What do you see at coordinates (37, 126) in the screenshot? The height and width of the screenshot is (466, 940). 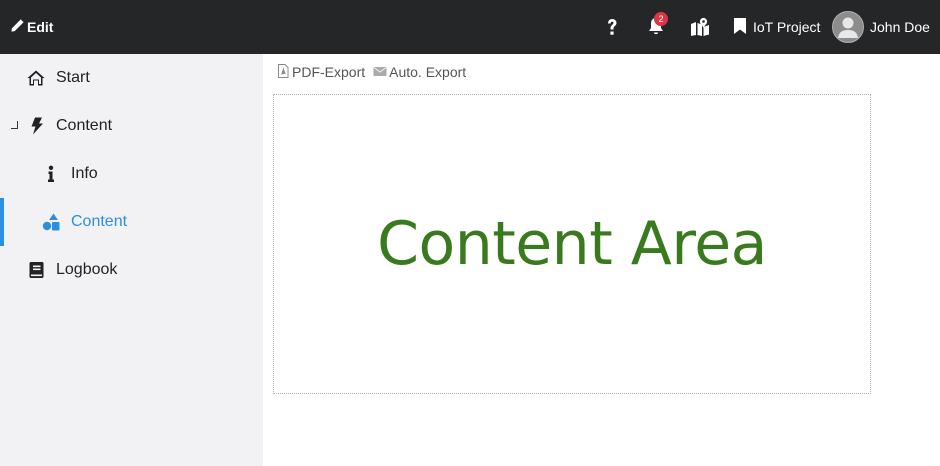 I see `bolt-icon` at bounding box center [37, 126].